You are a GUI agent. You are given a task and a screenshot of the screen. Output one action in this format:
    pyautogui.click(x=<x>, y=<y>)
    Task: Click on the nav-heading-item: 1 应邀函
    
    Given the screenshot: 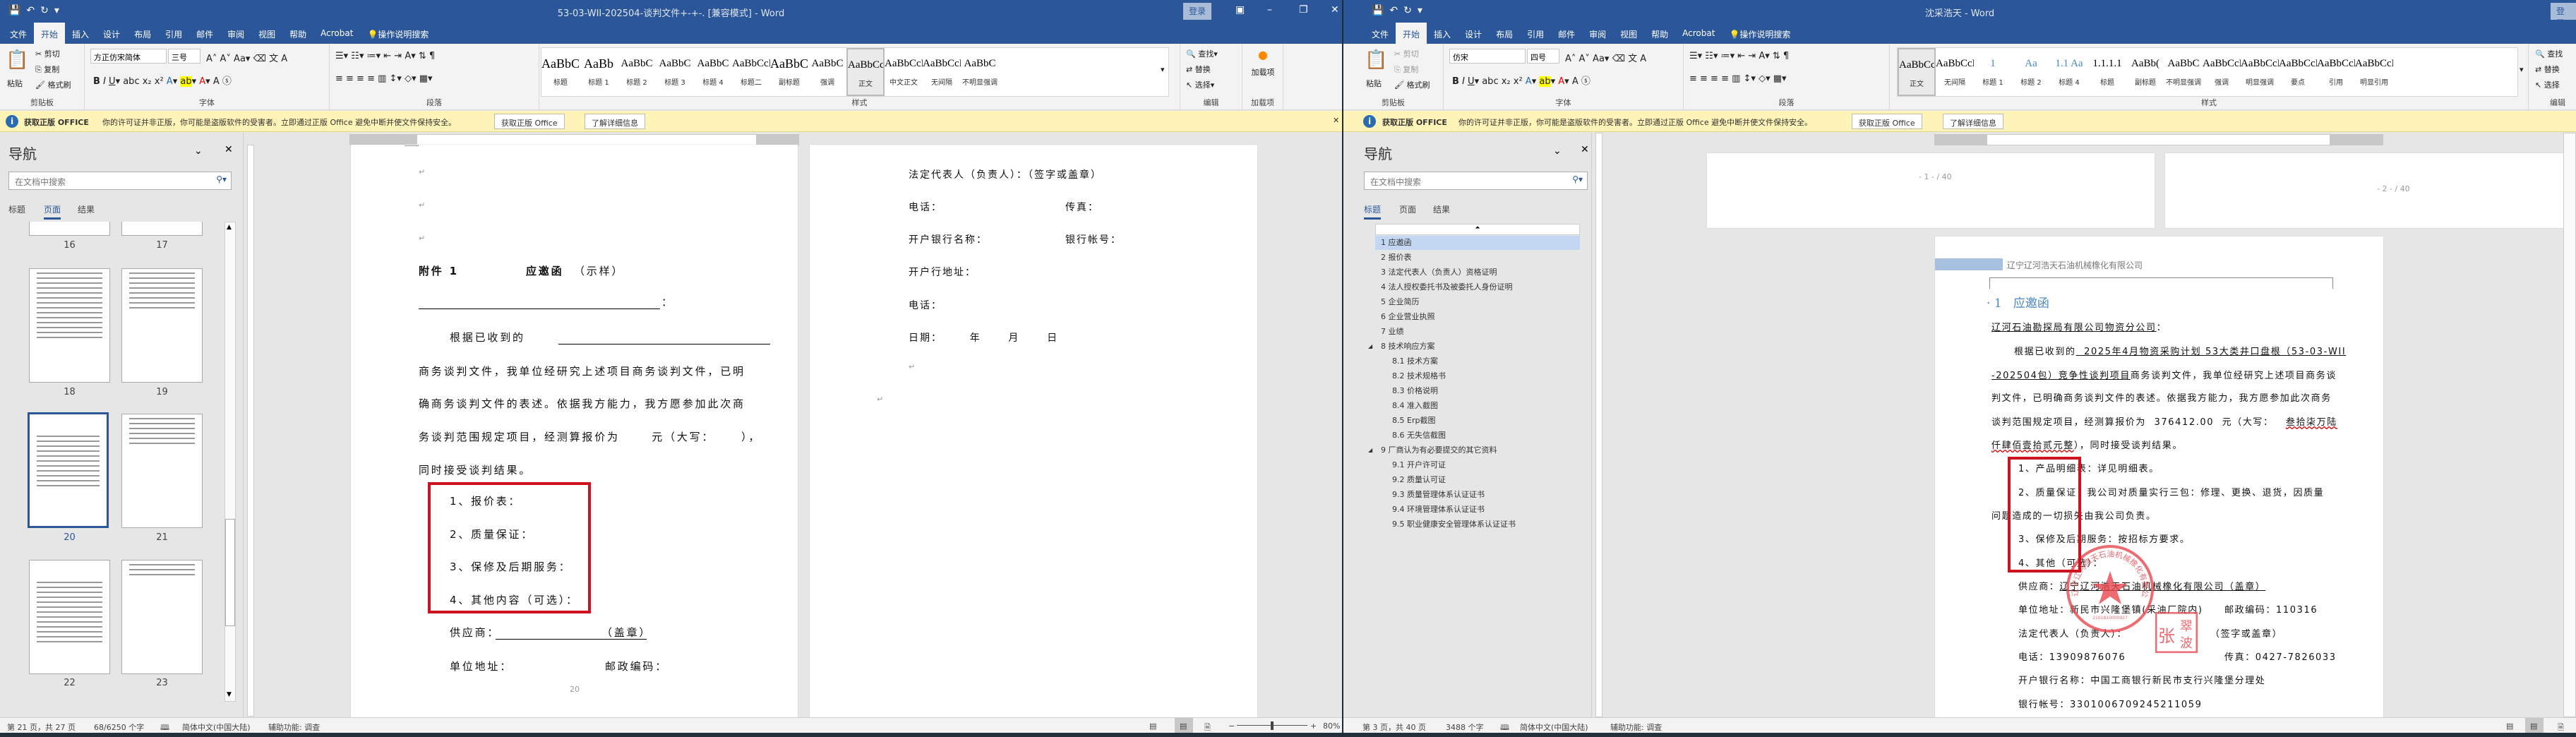 What is the action you would take?
    pyautogui.click(x=1477, y=243)
    